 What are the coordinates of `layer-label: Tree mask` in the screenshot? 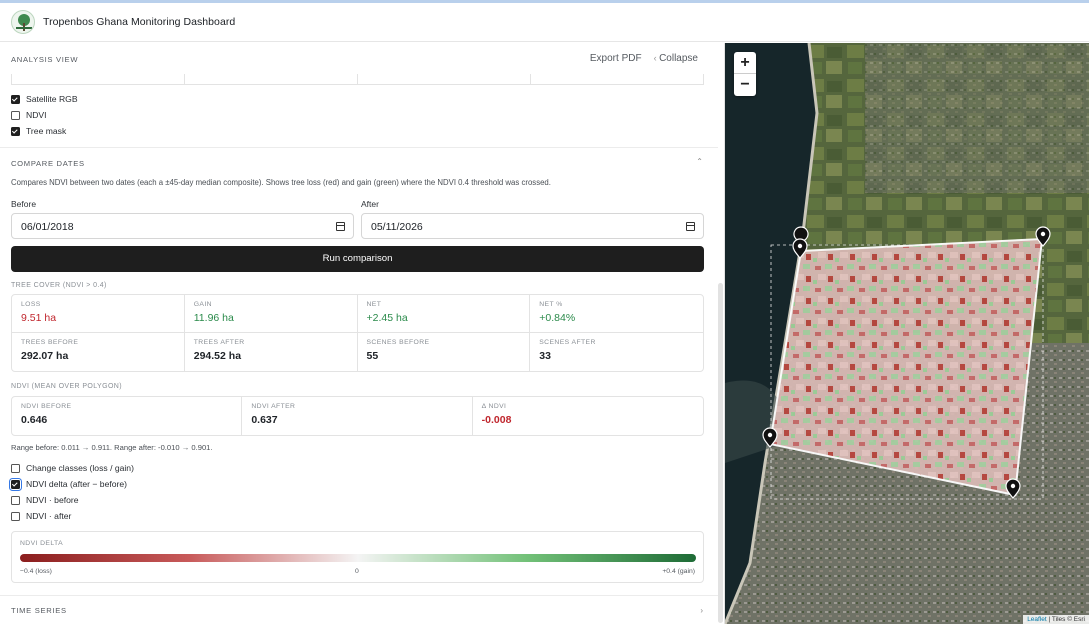 It's located at (46, 131).